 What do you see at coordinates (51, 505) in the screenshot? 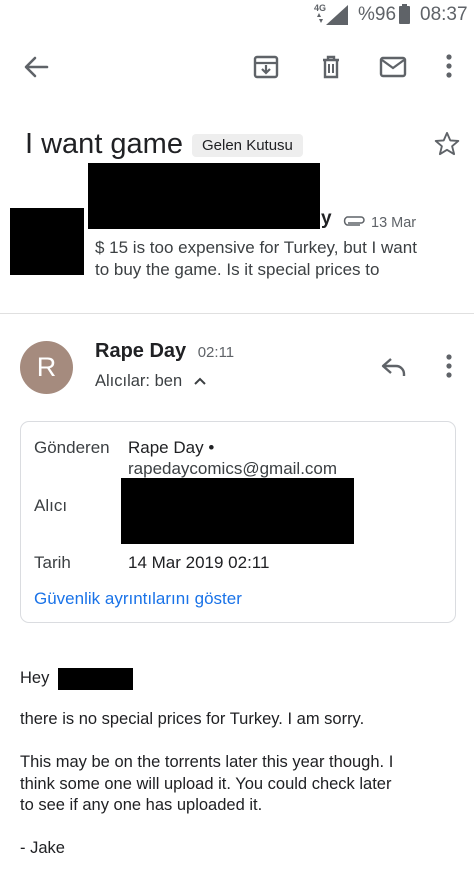
I see `to-label: Alıcı` at bounding box center [51, 505].